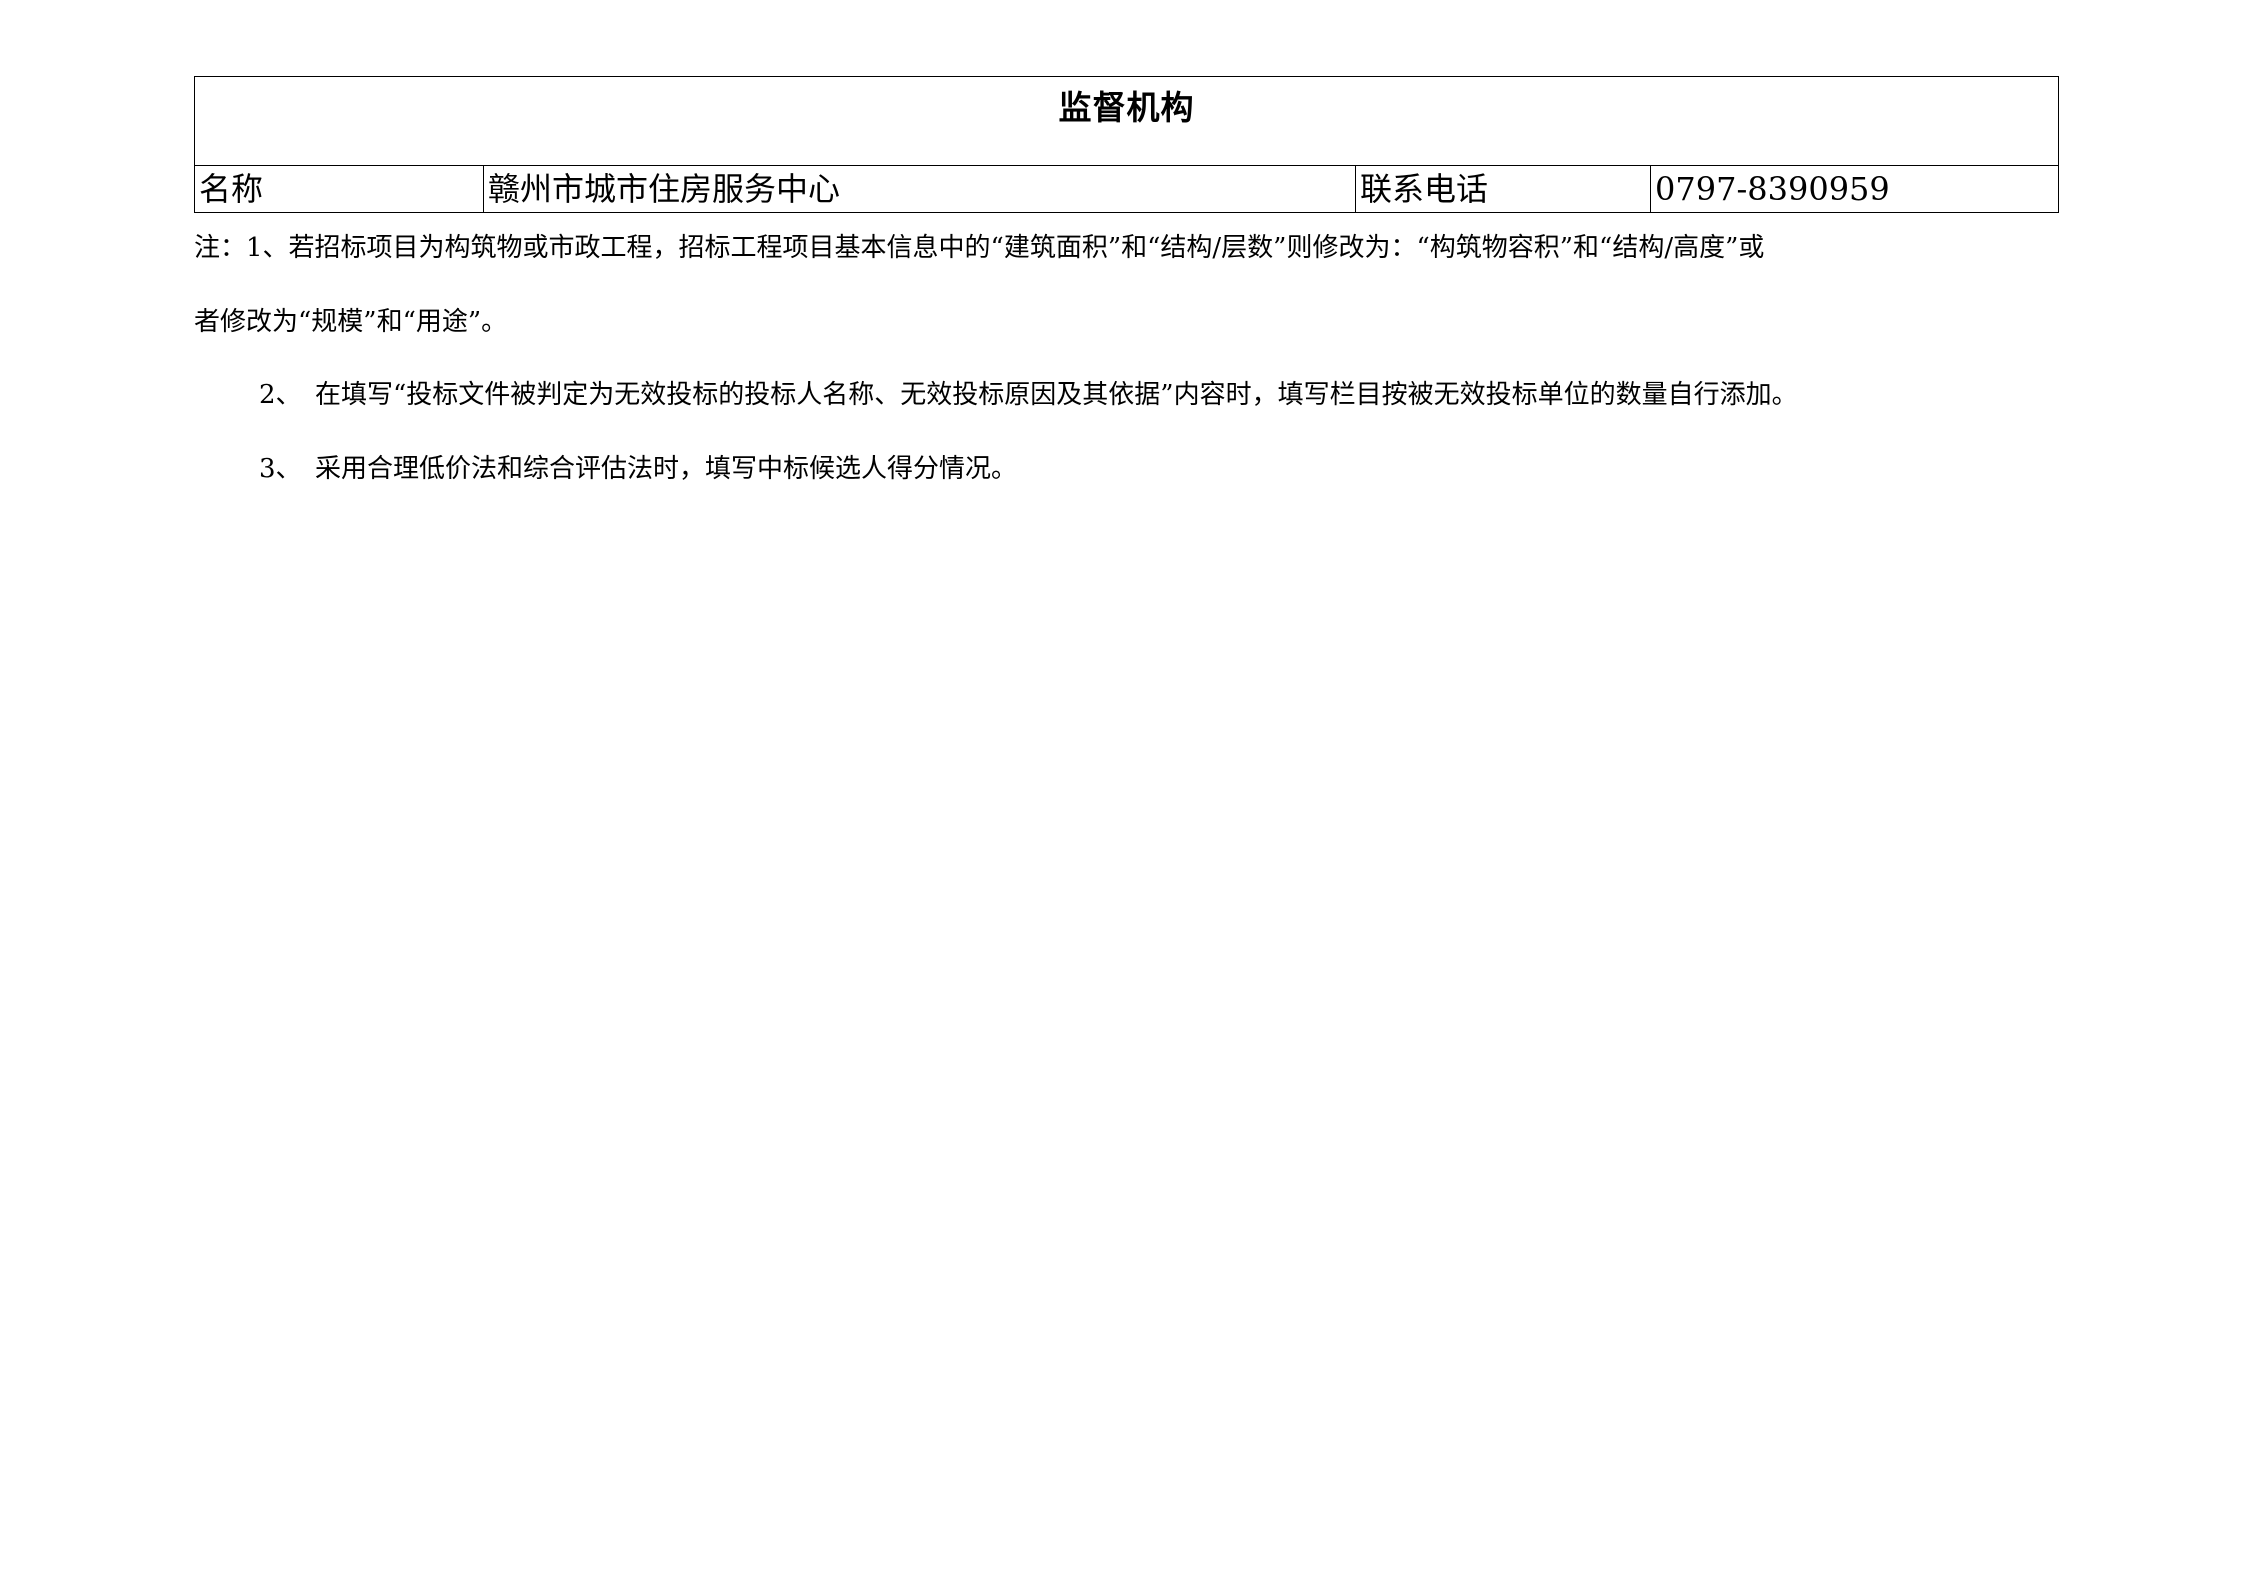 The width and height of the screenshot is (2245, 1588). Describe the element at coordinates (351, 322) in the screenshot. I see `note-1-line-2: 者修改为“规模”和“用途”。` at that location.